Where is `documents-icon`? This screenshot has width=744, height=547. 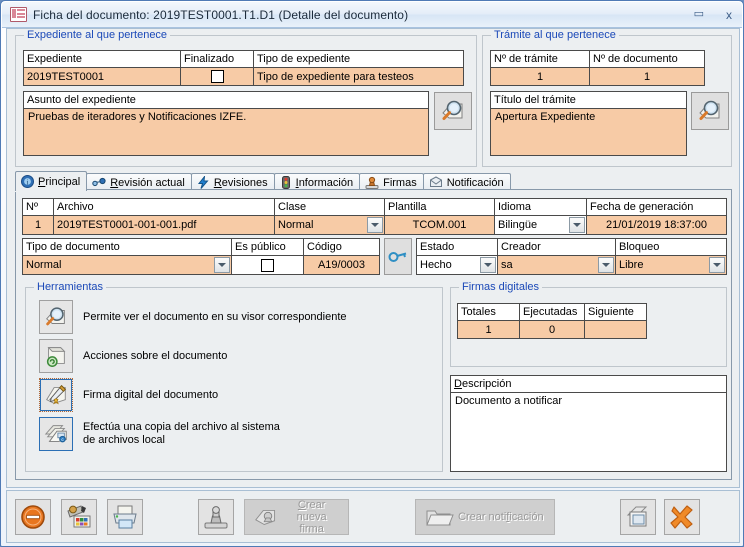
documents-icon is located at coordinates (637, 516).